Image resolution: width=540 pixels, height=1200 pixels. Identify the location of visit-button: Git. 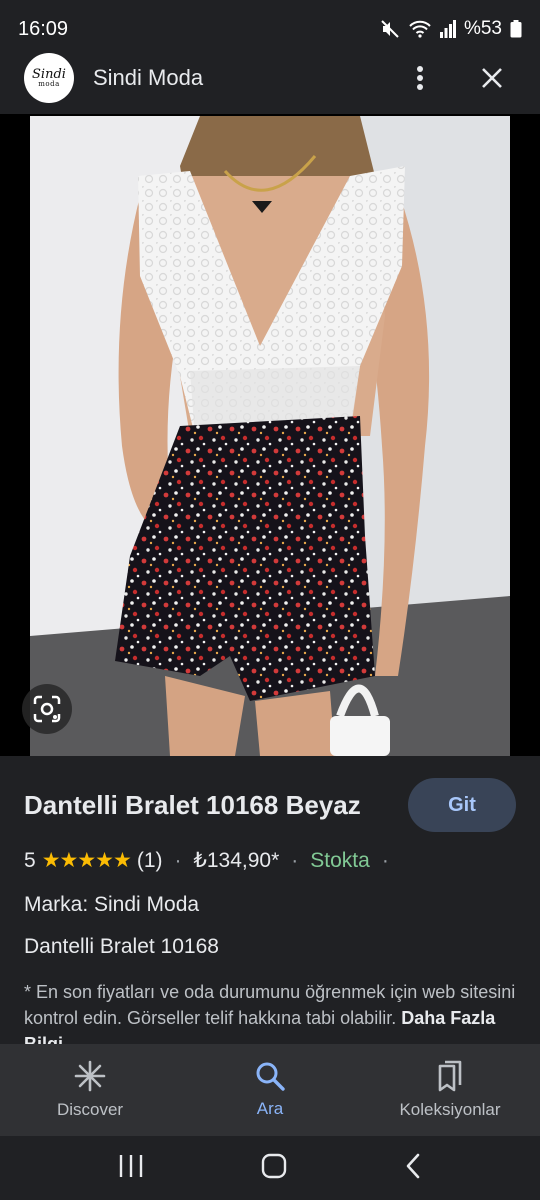
(462, 805).